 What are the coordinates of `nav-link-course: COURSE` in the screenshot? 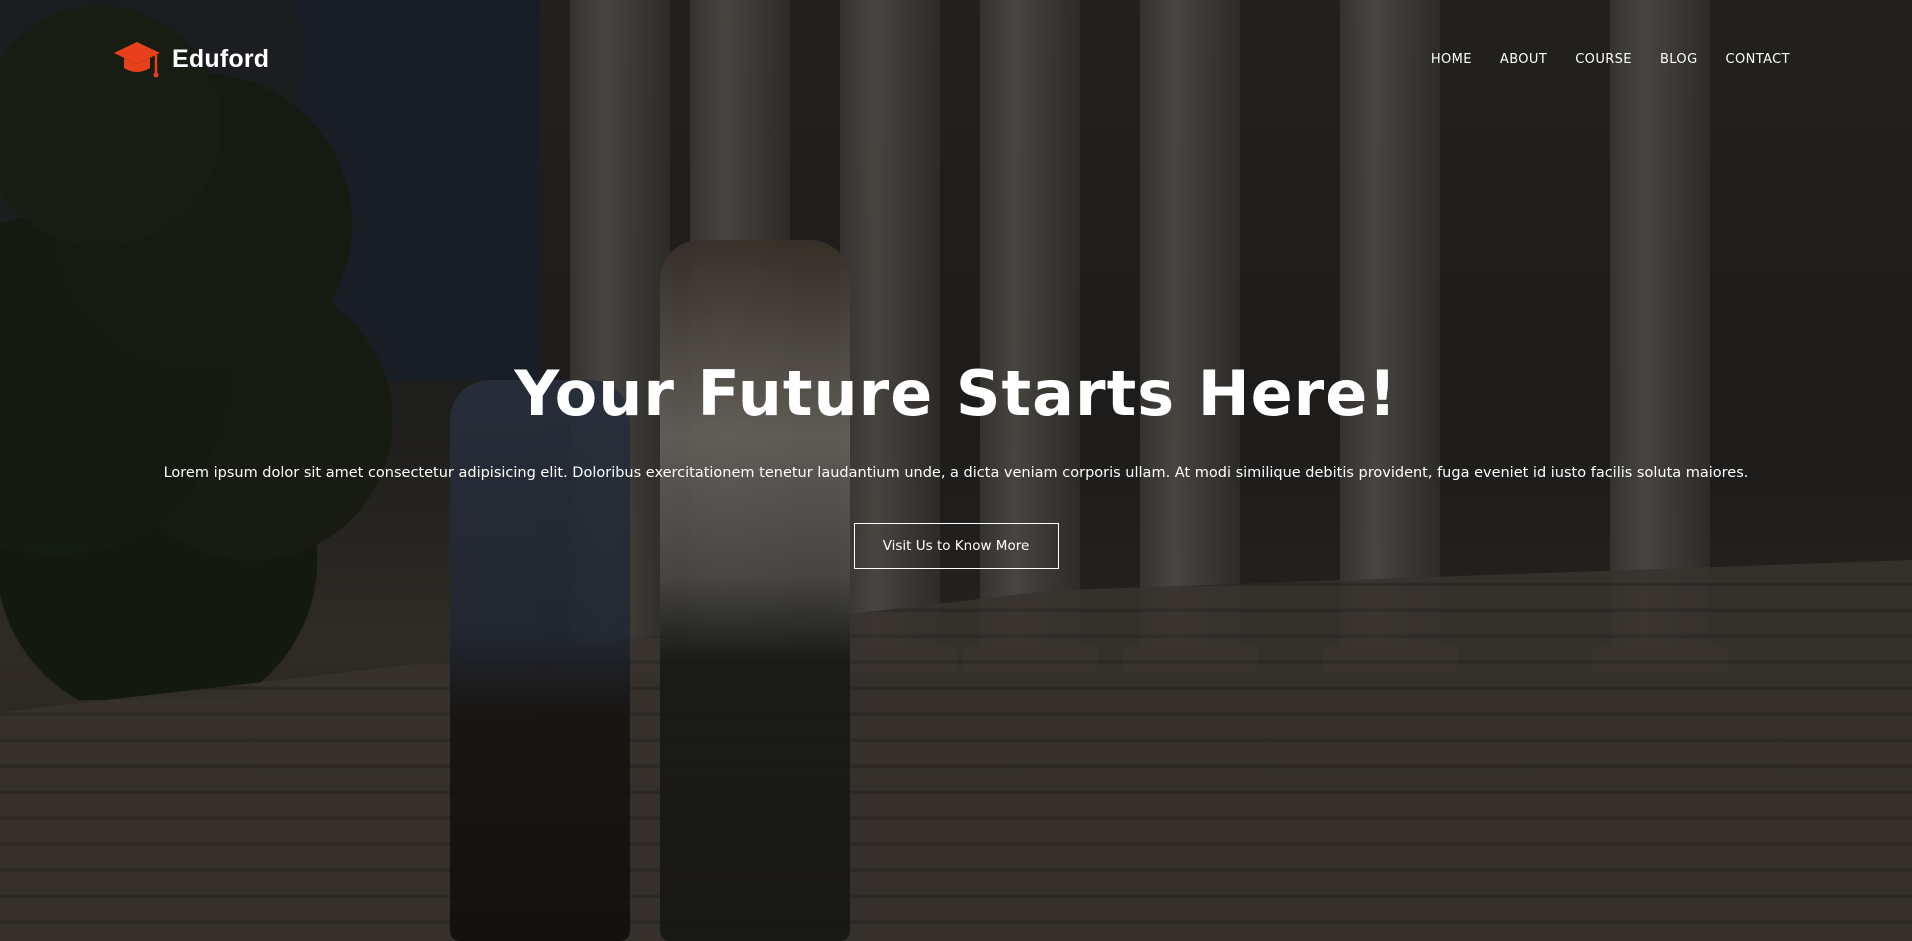 It's located at (1603, 59).